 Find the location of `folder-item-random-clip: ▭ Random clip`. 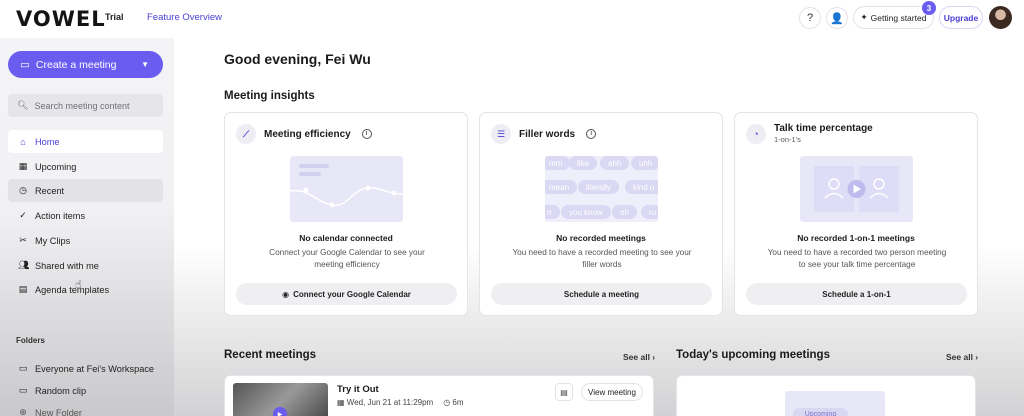

folder-item-random-clip: ▭ Random clip is located at coordinates (85, 390).